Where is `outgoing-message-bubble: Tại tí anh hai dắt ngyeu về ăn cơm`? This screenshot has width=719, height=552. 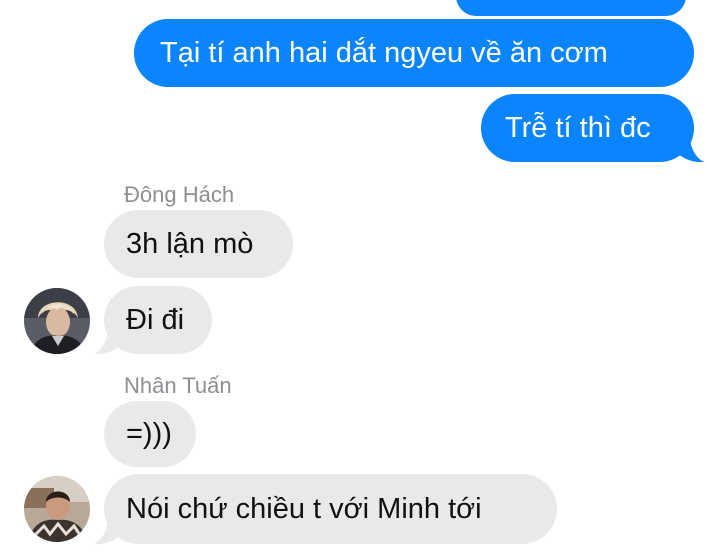 outgoing-message-bubble: Tại tí anh hai dắt ngyeu về ăn cơm is located at coordinates (414, 53).